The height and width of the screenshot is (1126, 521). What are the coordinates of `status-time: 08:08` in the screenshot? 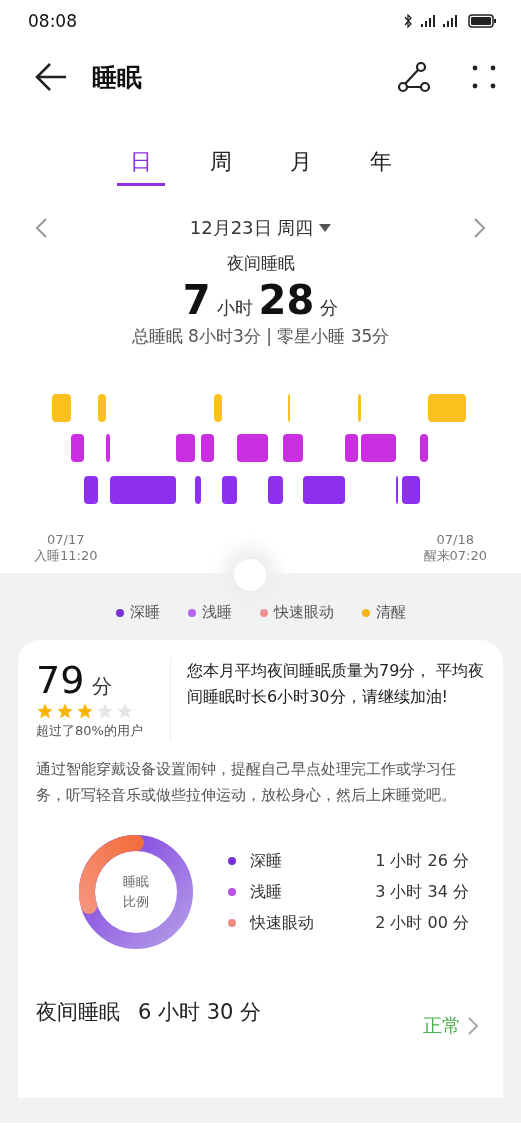 It's located at (52, 21).